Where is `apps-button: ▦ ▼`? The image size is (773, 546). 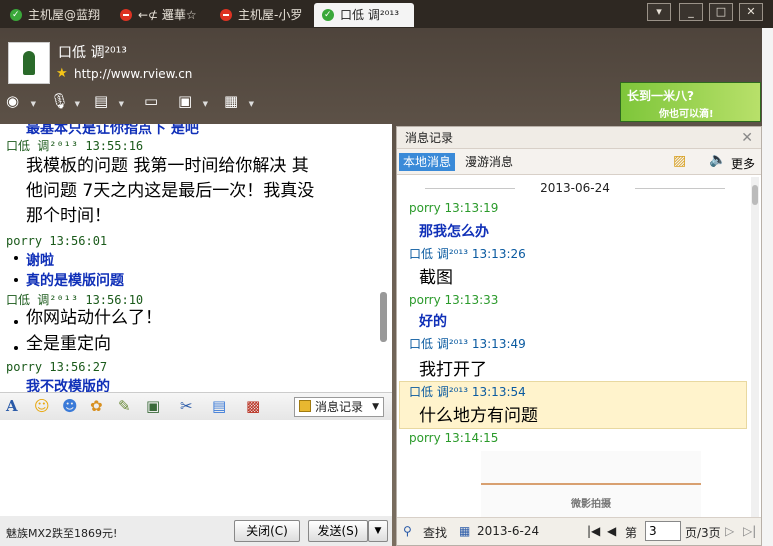 apps-button: ▦ ▼ is located at coordinates (239, 103).